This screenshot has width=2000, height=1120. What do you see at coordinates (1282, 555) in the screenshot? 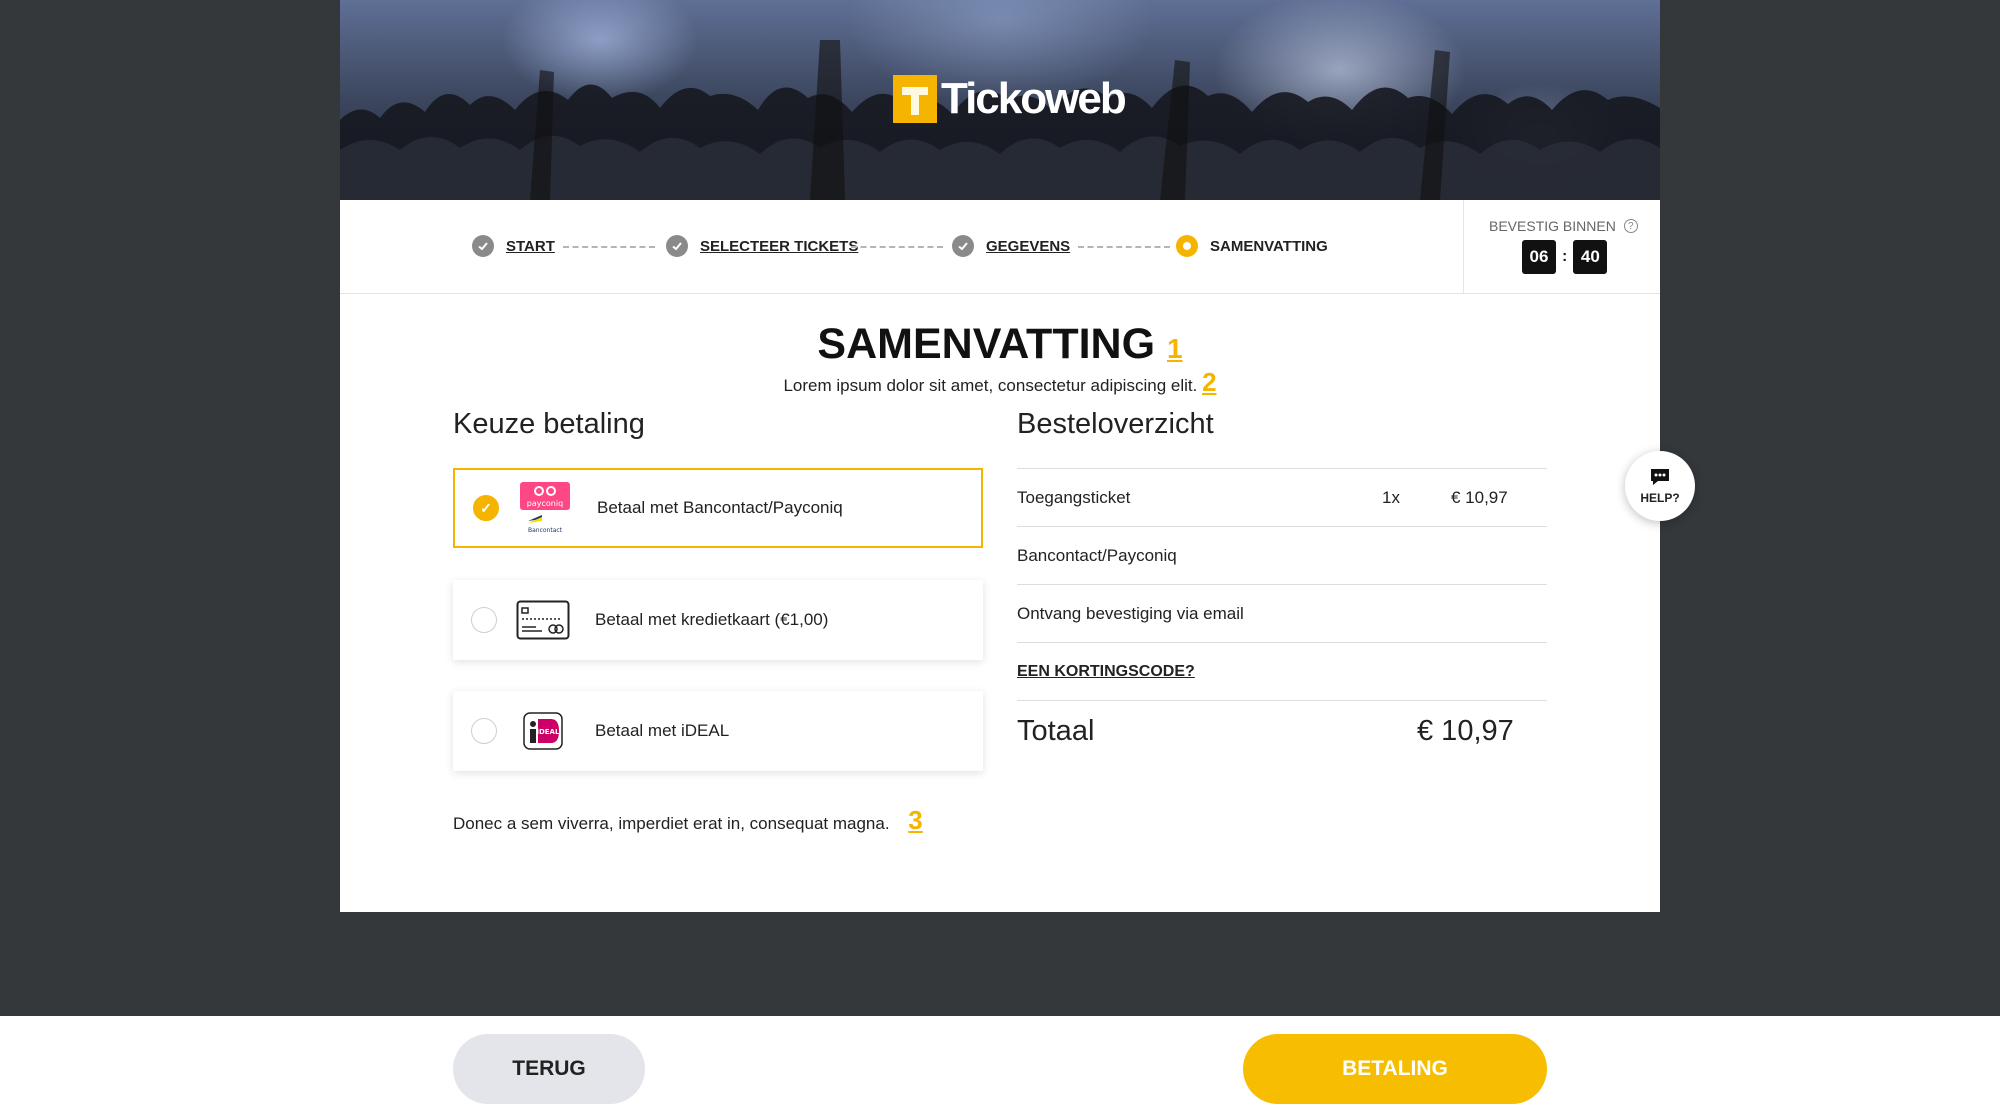
I see `summary-method-row: Bancontact/Payconiq` at bounding box center [1282, 555].